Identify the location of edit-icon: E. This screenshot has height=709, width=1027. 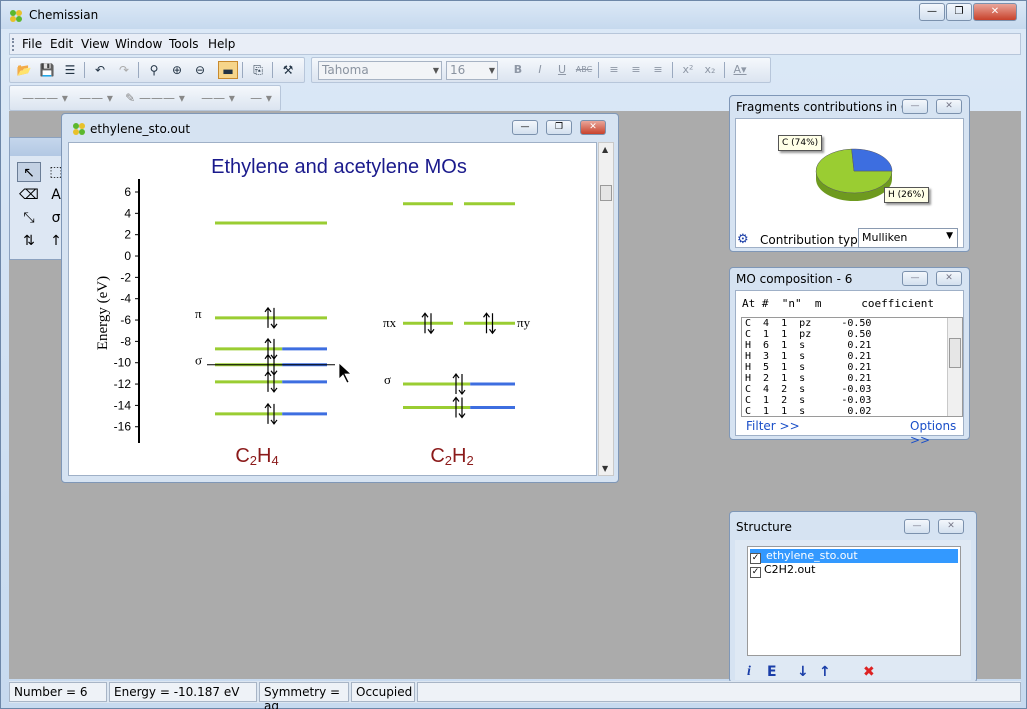
(772, 672).